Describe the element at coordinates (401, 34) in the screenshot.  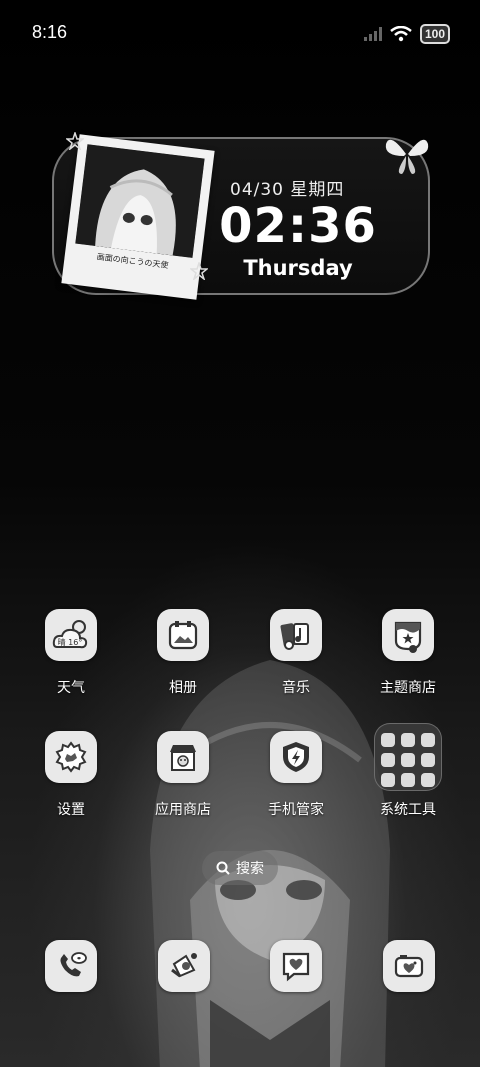
I see `wifi-icon` at that location.